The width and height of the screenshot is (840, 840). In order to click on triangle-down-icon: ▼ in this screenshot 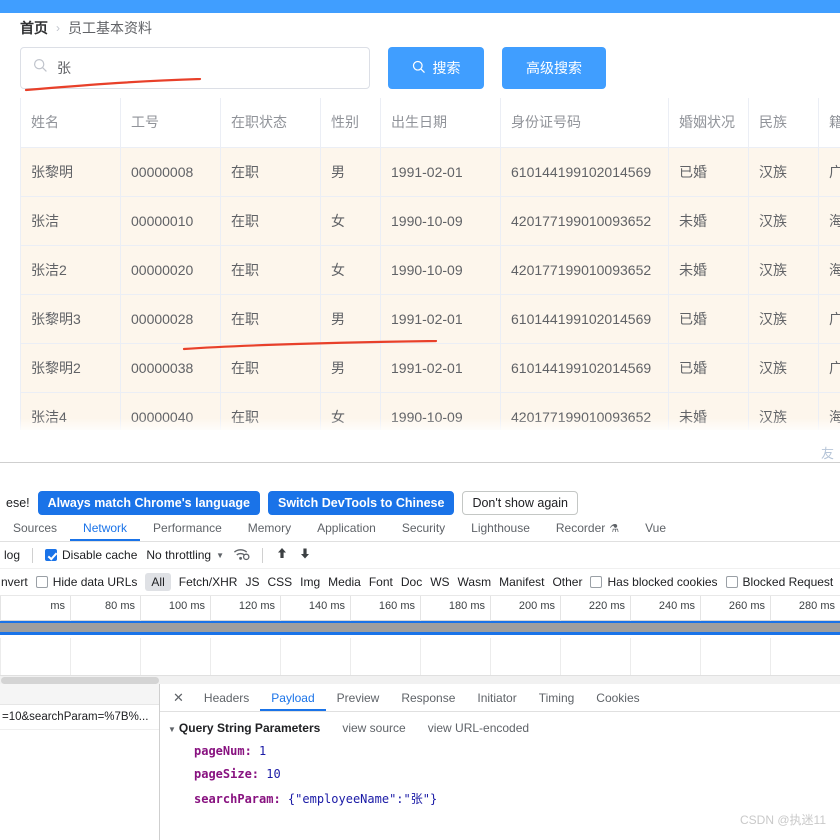, I will do `click(172, 729)`.